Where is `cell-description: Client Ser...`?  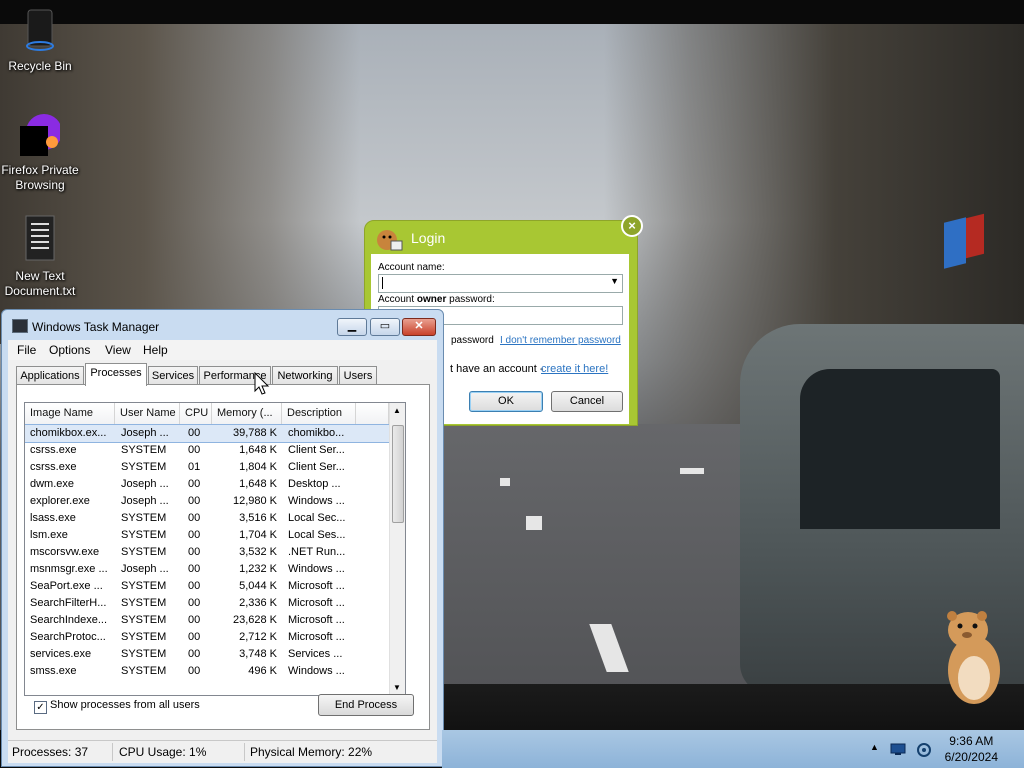 cell-description: Client Ser... is located at coordinates (316, 467).